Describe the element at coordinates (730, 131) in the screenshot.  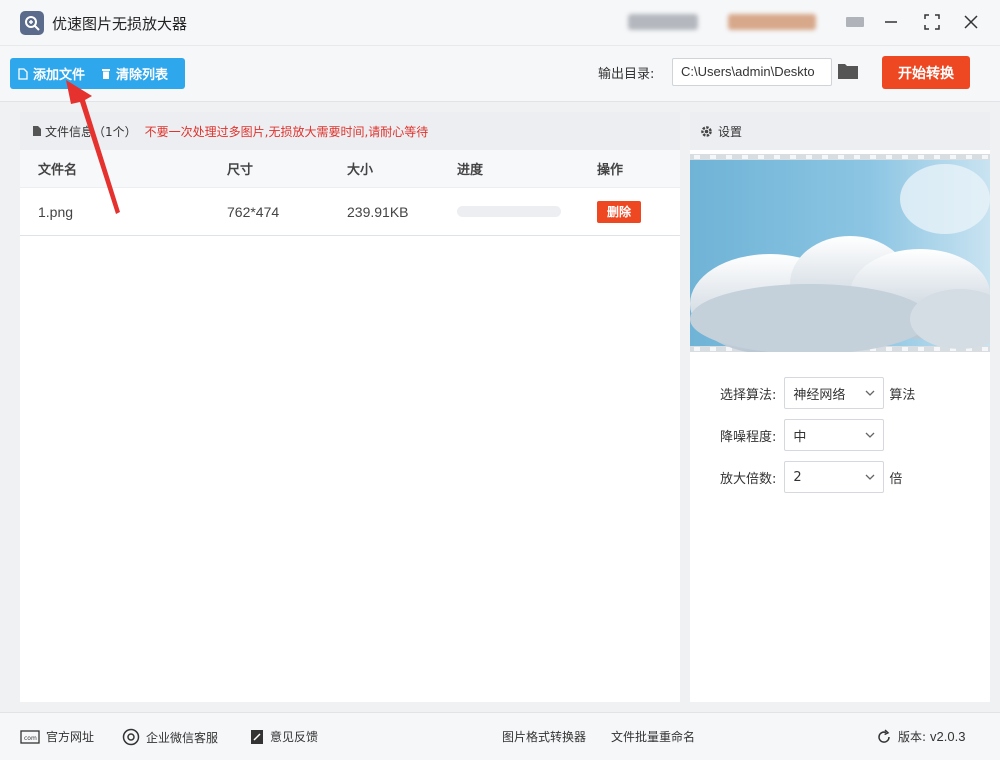
I see `settings-title: 设置` at that location.